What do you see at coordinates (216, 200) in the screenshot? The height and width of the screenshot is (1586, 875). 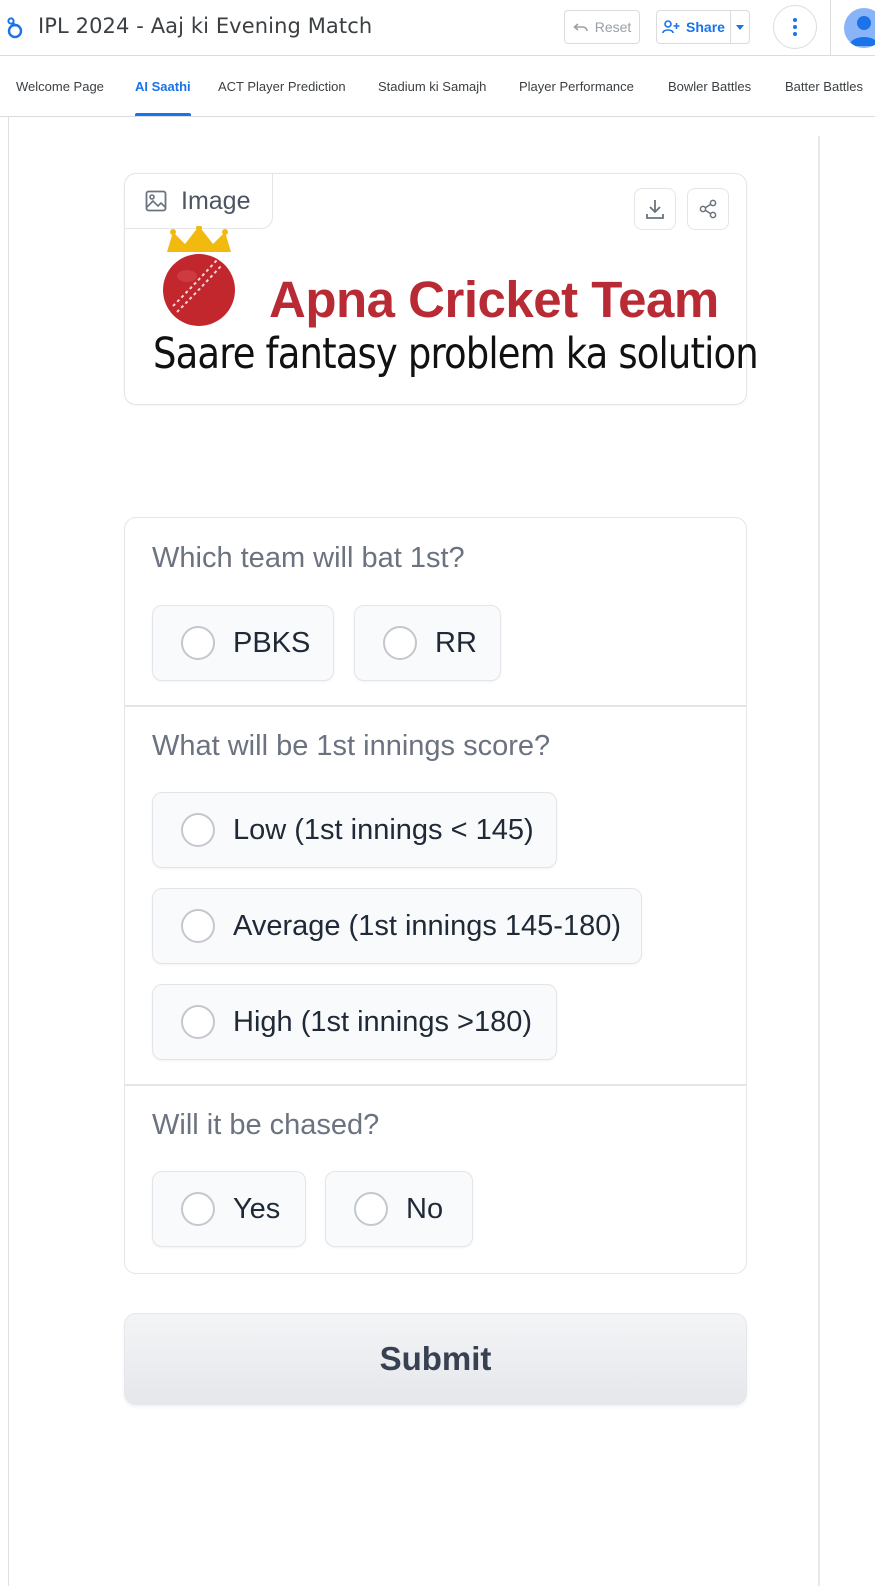 I see `image-label-text: Image` at bounding box center [216, 200].